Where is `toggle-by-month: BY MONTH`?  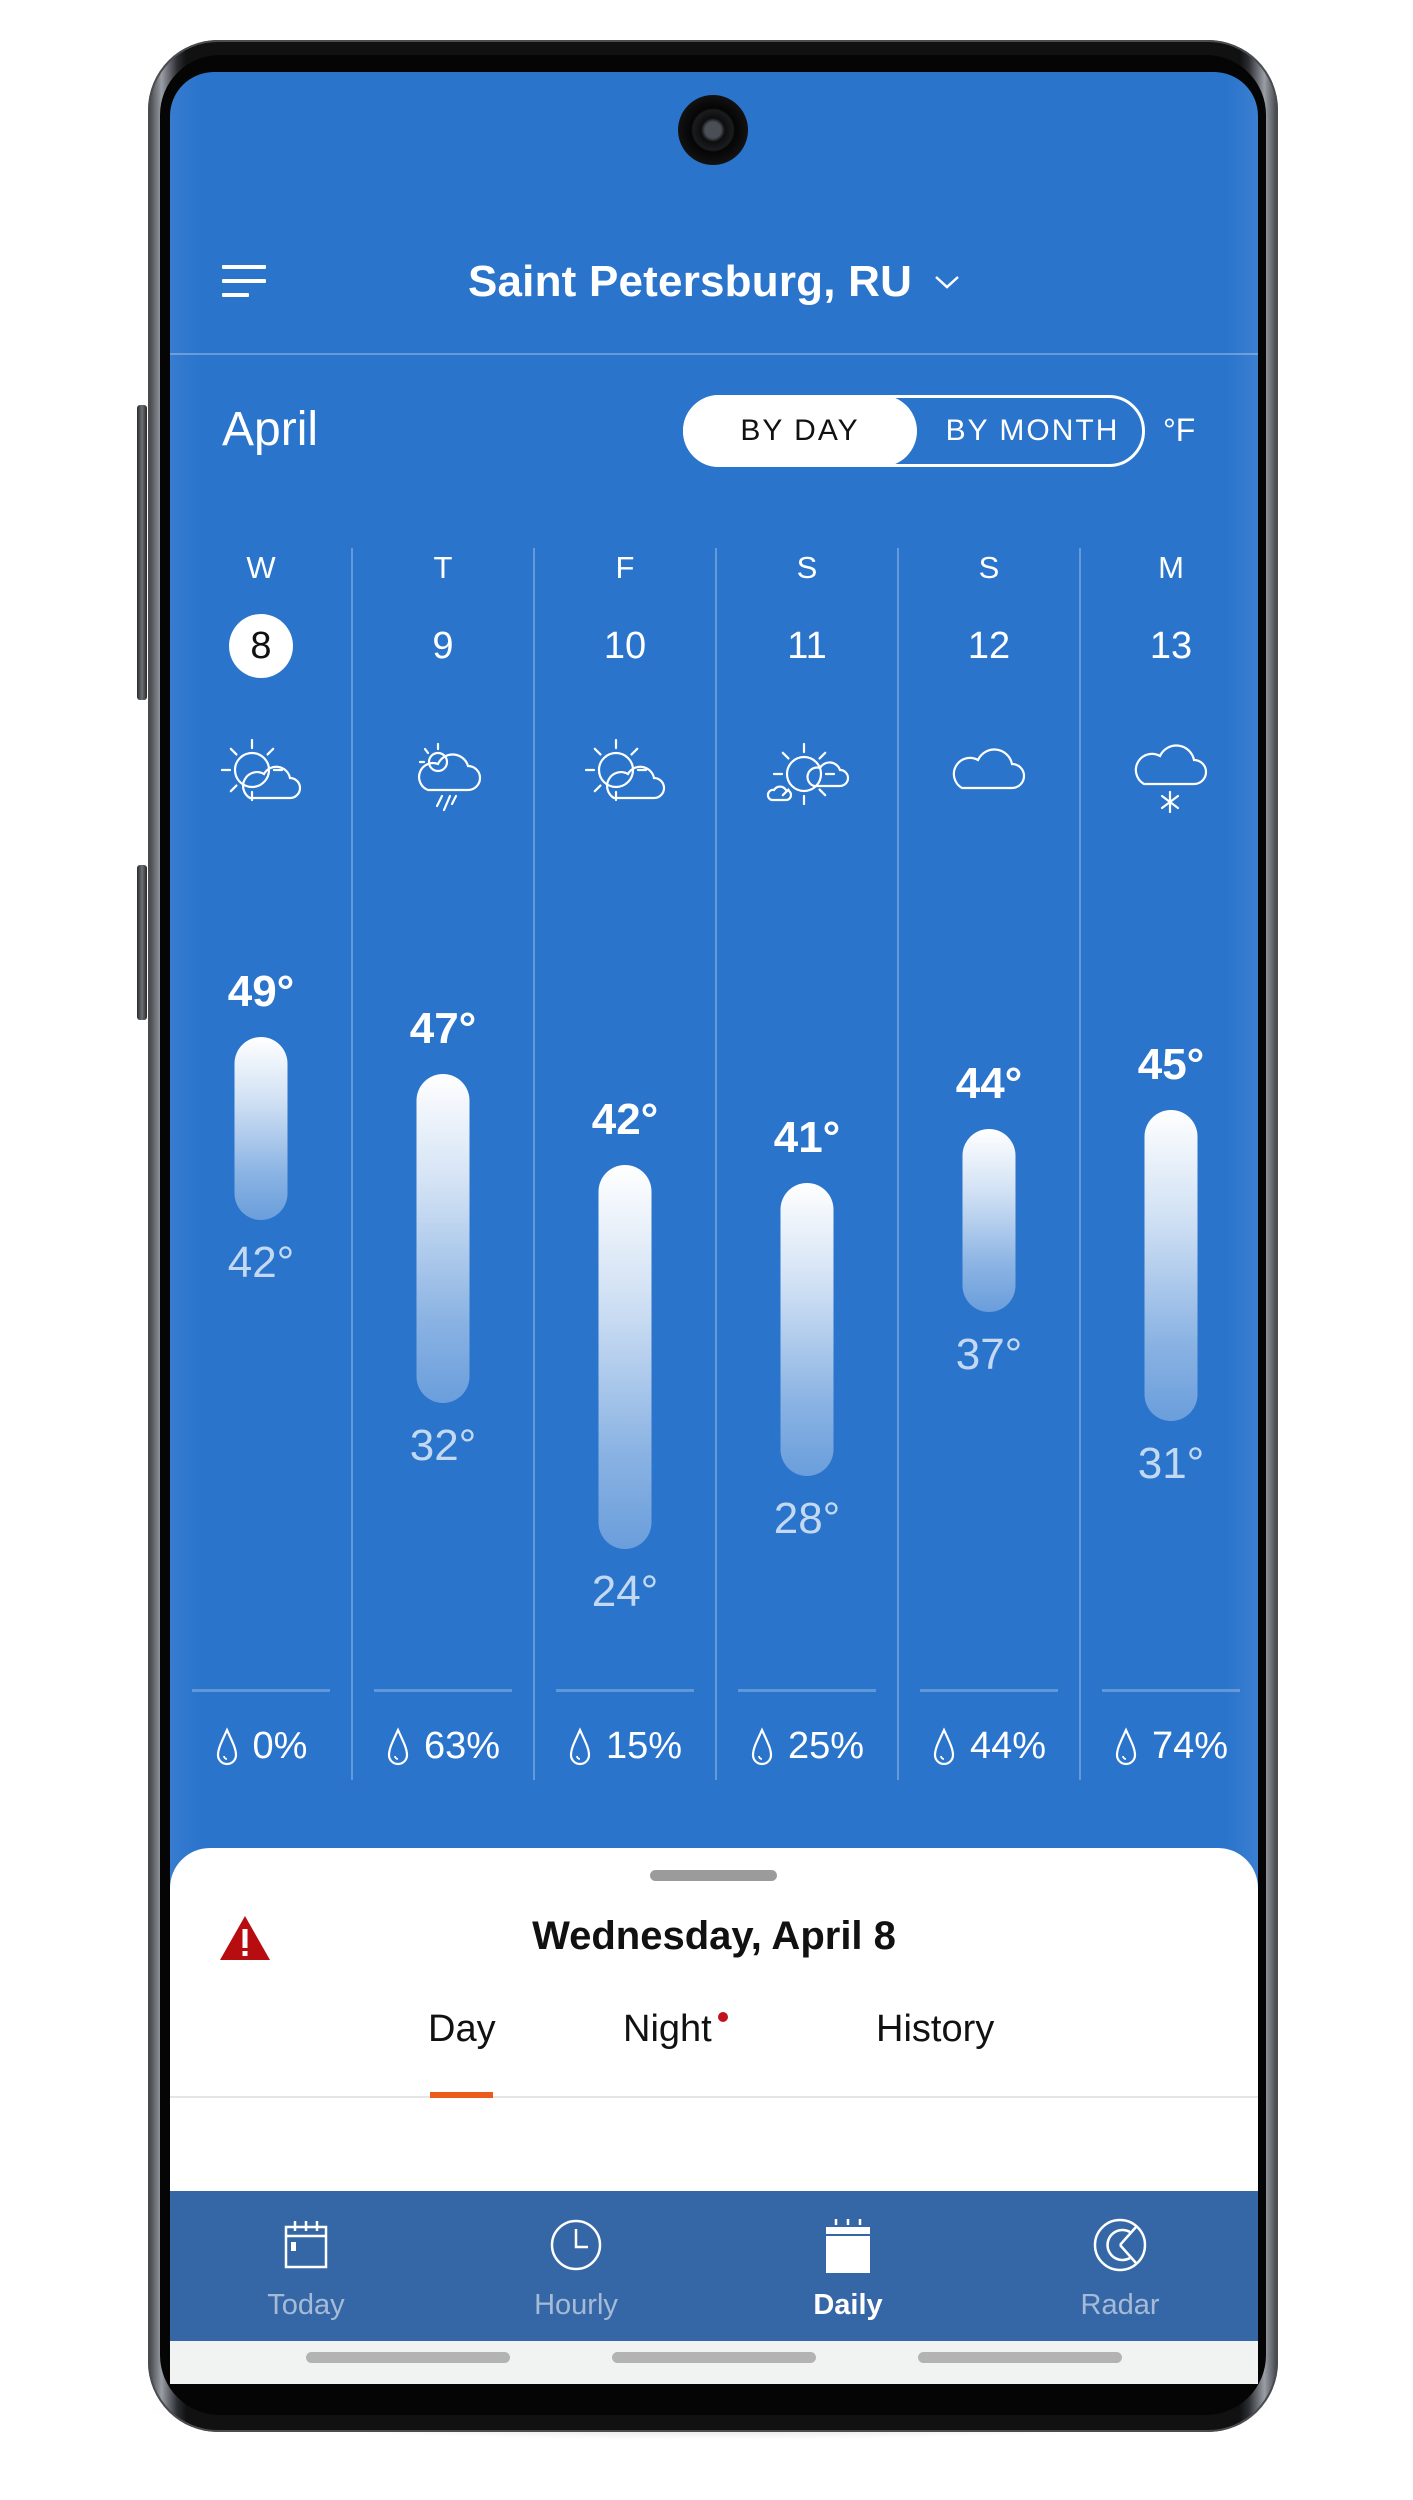 toggle-by-month: BY MONTH is located at coordinates (1032, 431).